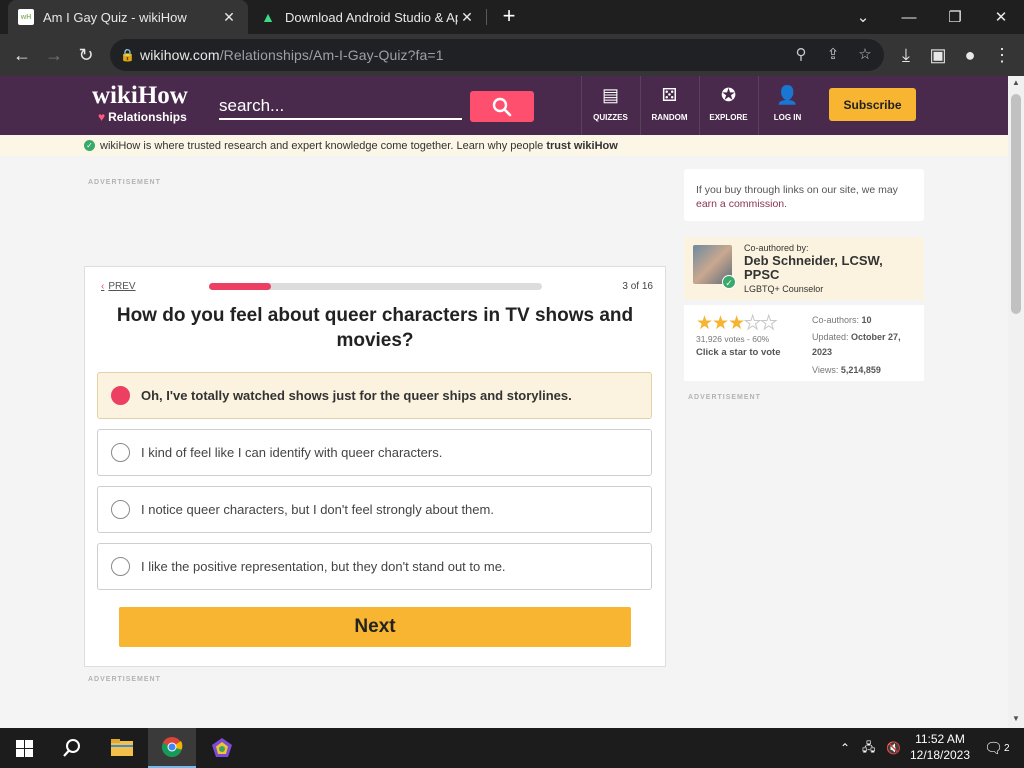 The height and width of the screenshot is (768, 1024). What do you see at coordinates (938, 55) in the screenshot?
I see `side-panel-icon: ▣` at bounding box center [938, 55].